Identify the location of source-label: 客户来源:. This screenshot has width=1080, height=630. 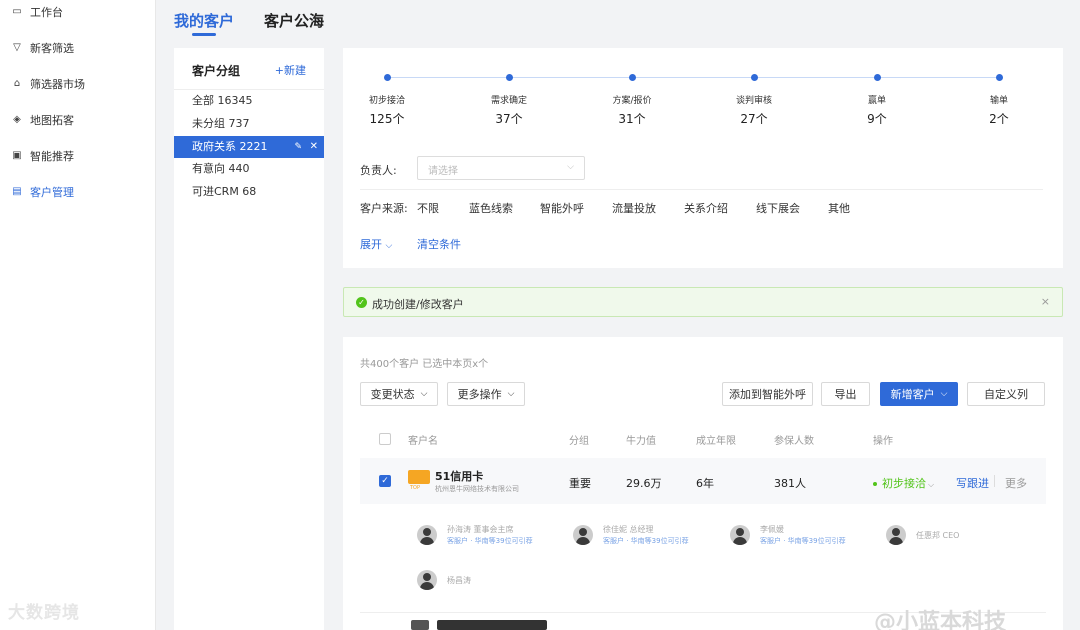
(384, 208).